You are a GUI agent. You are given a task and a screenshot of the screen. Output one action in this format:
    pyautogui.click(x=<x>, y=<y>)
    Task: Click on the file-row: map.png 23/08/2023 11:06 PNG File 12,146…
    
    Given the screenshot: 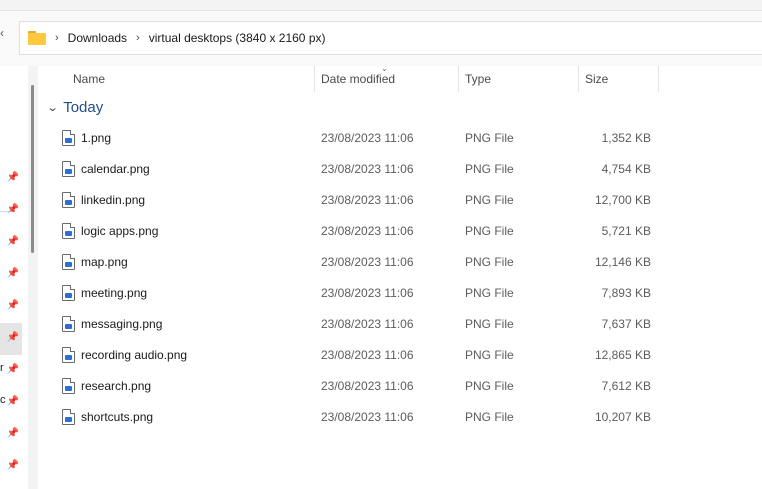 What is the action you would take?
    pyautogui.click(x=400, y=262)
    